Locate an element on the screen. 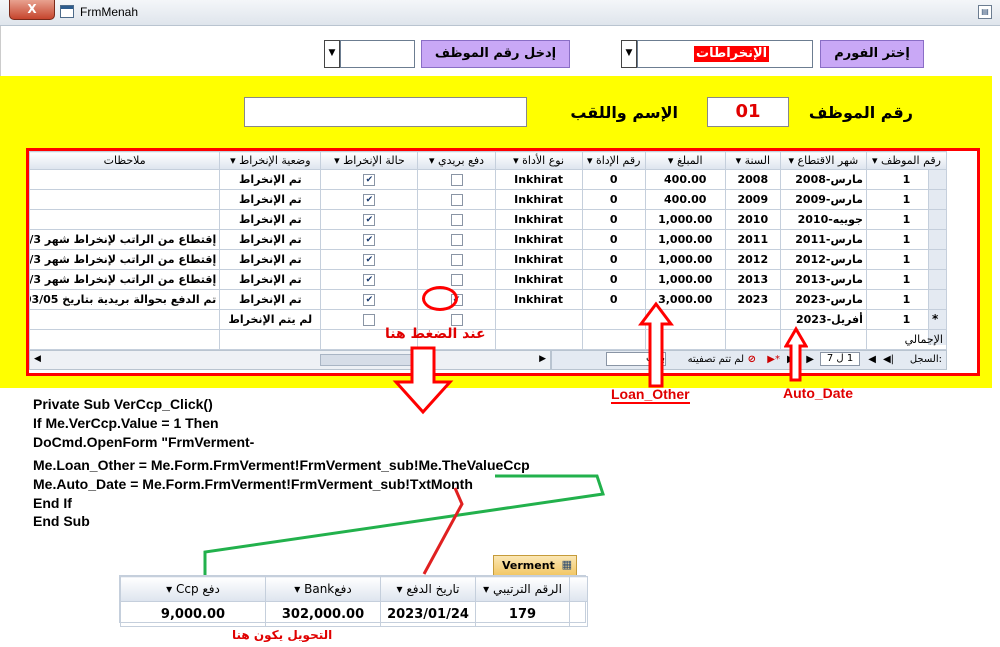 Image resolution: width=1000 pixels, height=647 pixels. new-record-icon: ▶* is located at coordinates (773, 359).